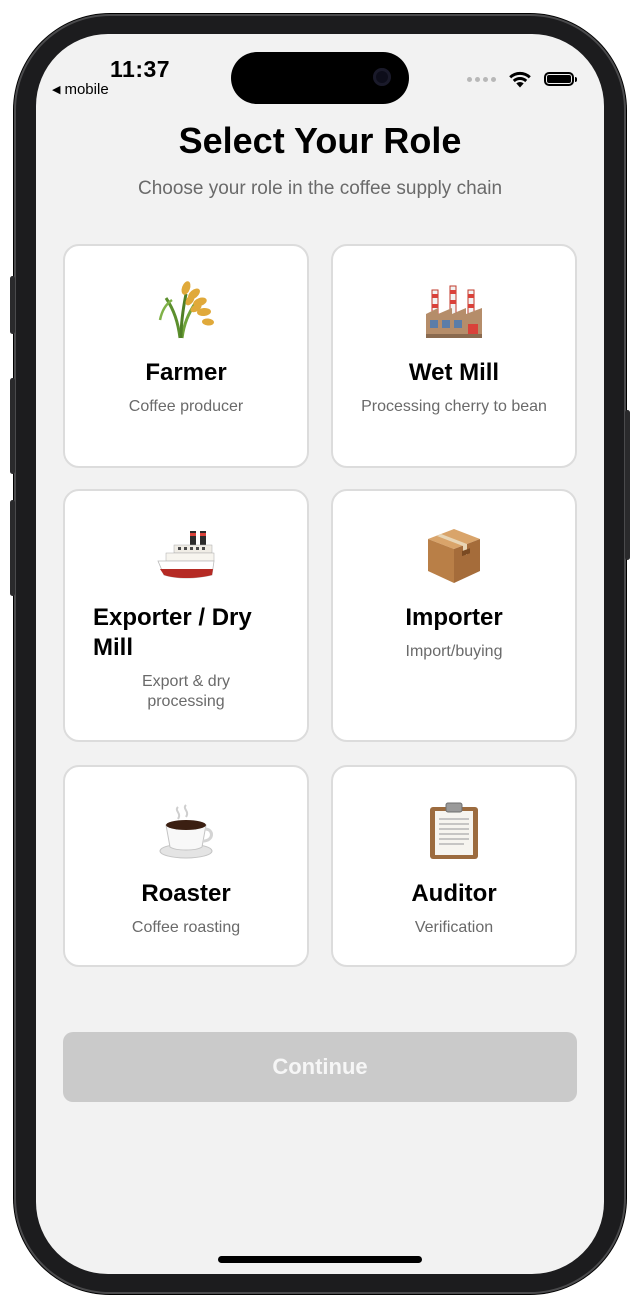 The image size is (640, 1308). Describe the element at coordinates (454, 651) in the screenshot. I see `role-description: Import/buying` at that location.